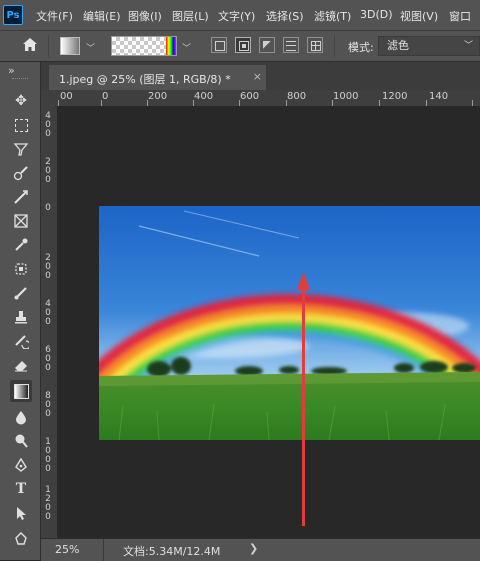  Describe the element at coordinates (70, 46) in the screenshot. I see `gradient-tool-preset-icon` at that location.